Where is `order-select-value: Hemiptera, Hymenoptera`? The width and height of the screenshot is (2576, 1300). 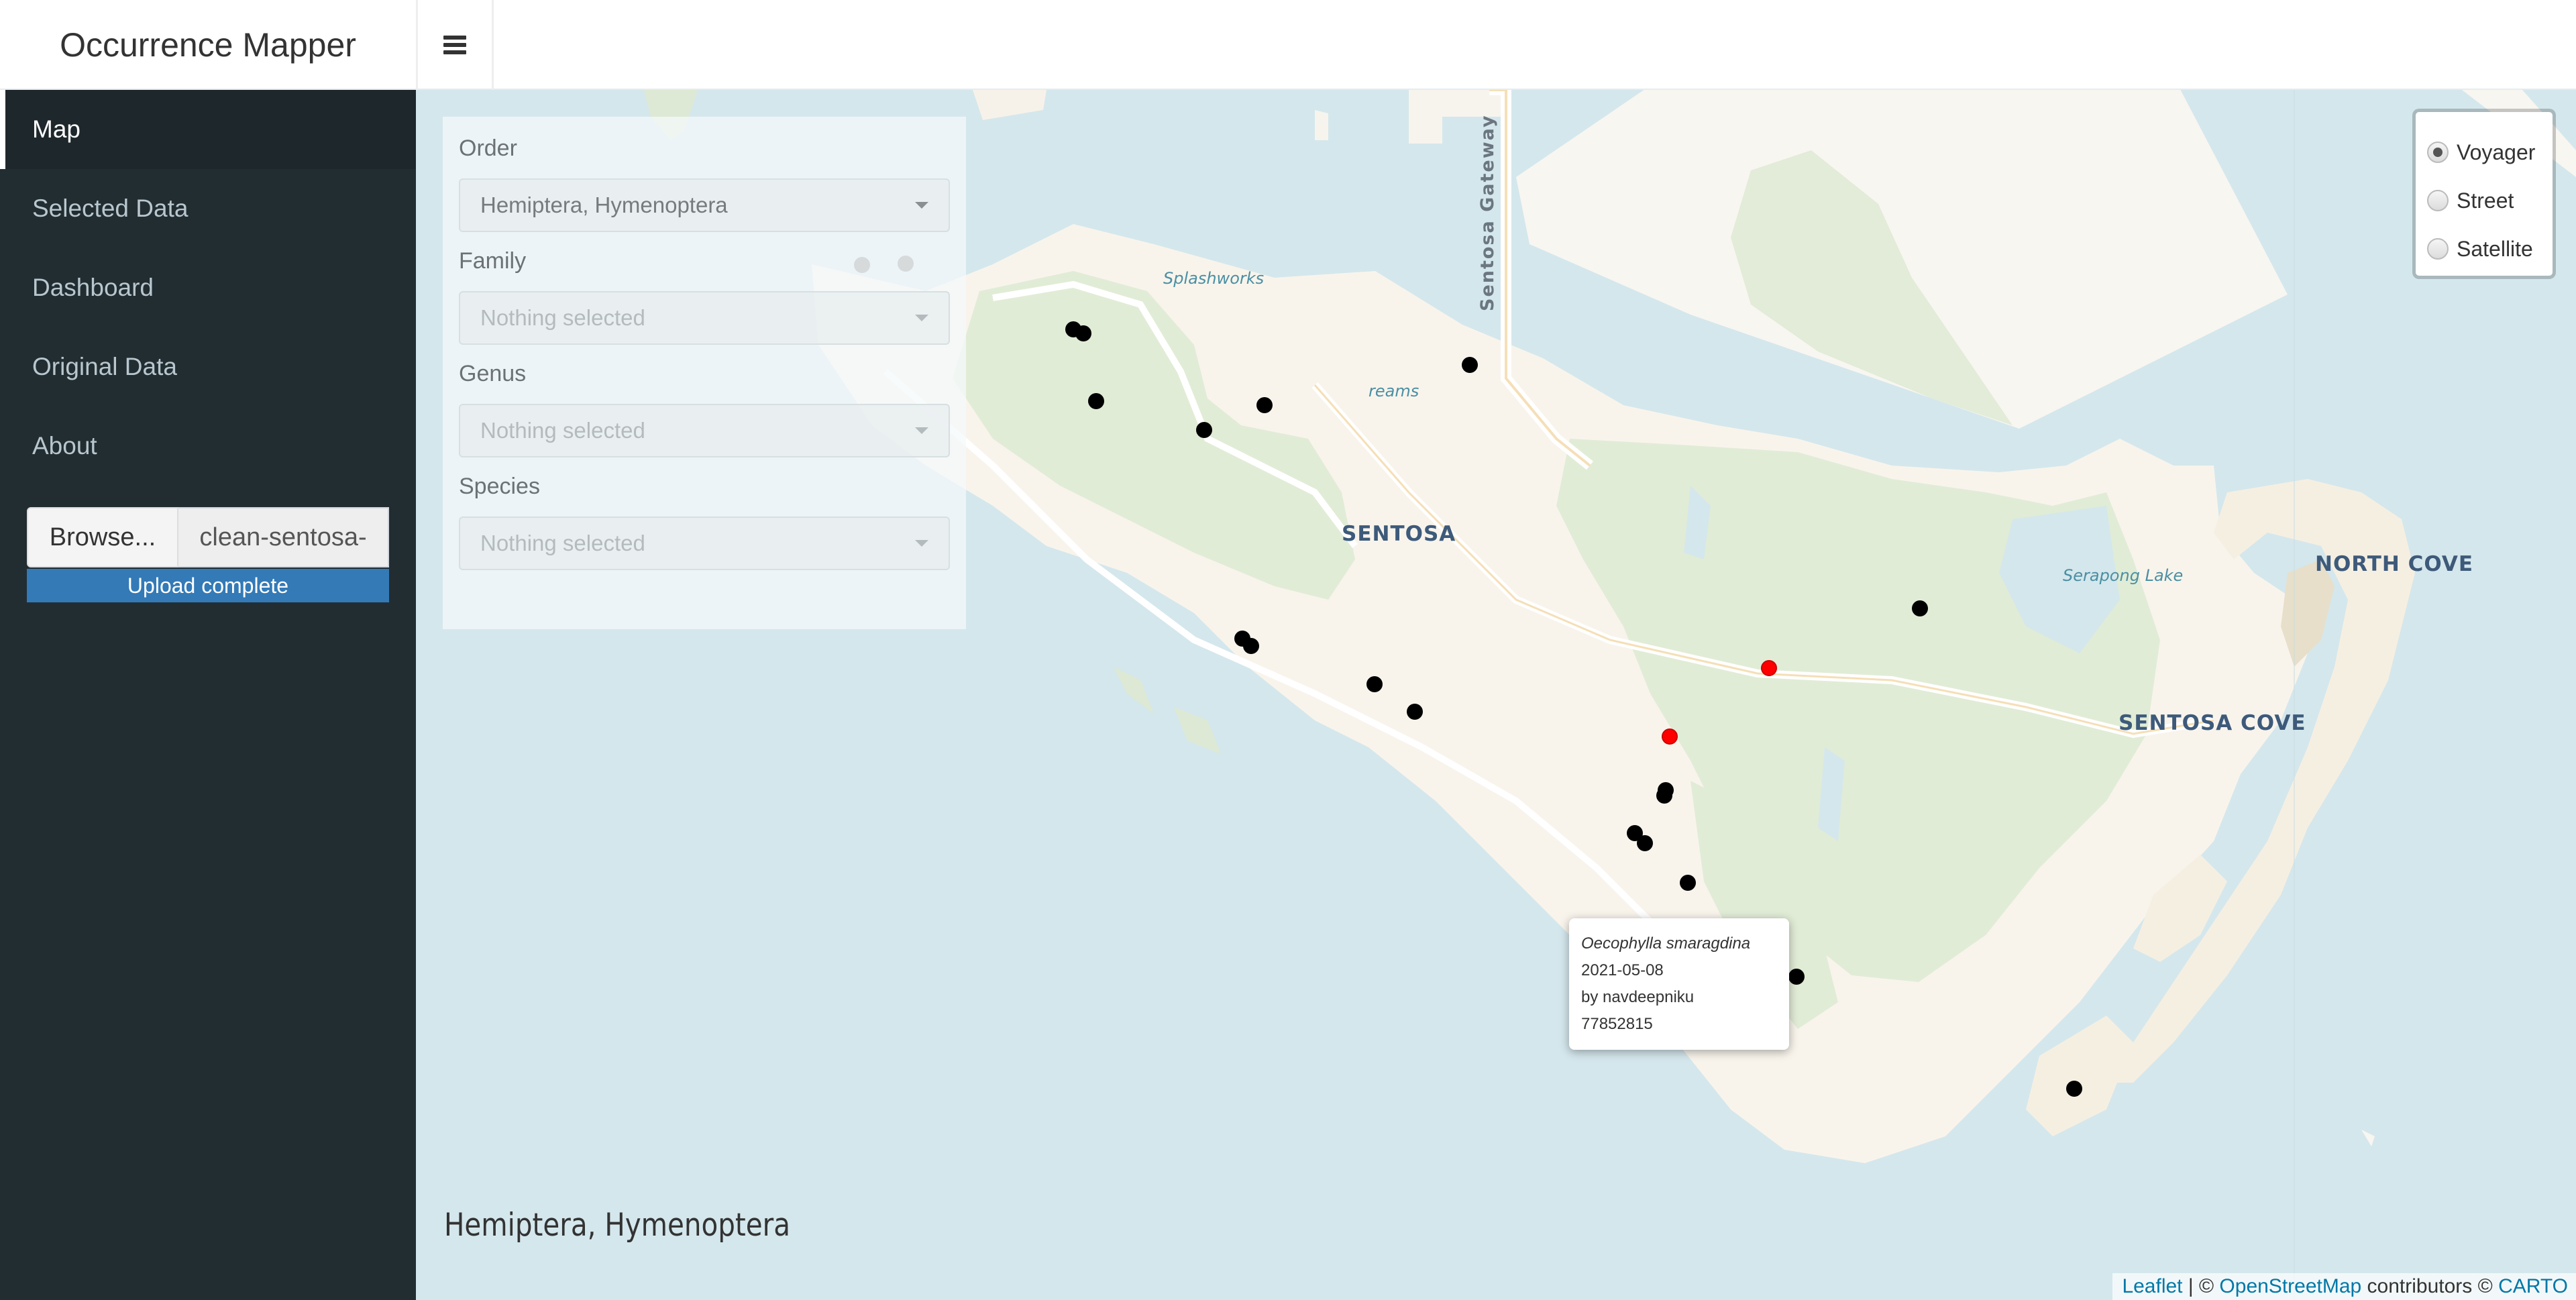
order-select-value: Hemiptera, Hymenoptera is located at coordinates (604, 205).